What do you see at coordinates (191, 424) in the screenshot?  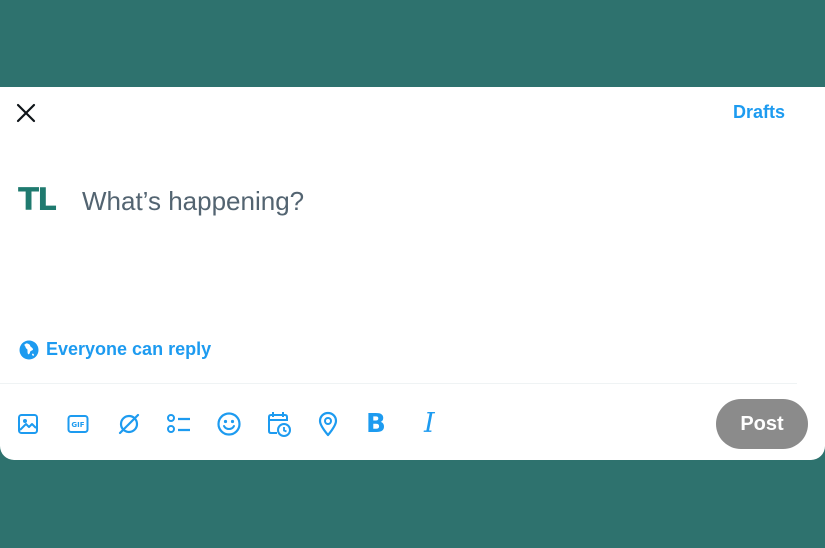 I see `poll-button` at bounding box center [191, 424].